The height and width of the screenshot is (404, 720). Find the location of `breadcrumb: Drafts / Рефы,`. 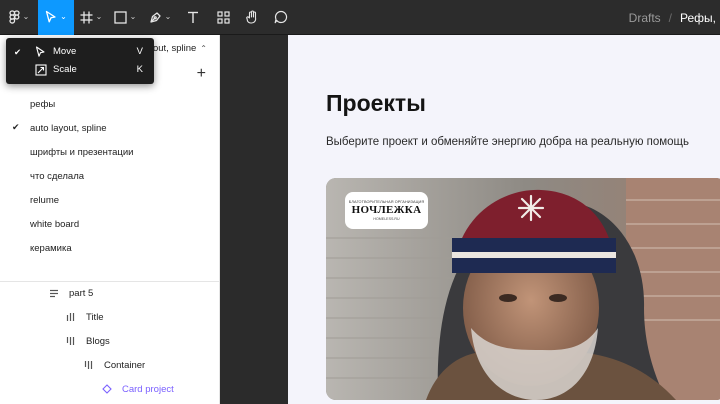

breadcrumb: Drafts / Рефы, is located at coordinates (674, 17).